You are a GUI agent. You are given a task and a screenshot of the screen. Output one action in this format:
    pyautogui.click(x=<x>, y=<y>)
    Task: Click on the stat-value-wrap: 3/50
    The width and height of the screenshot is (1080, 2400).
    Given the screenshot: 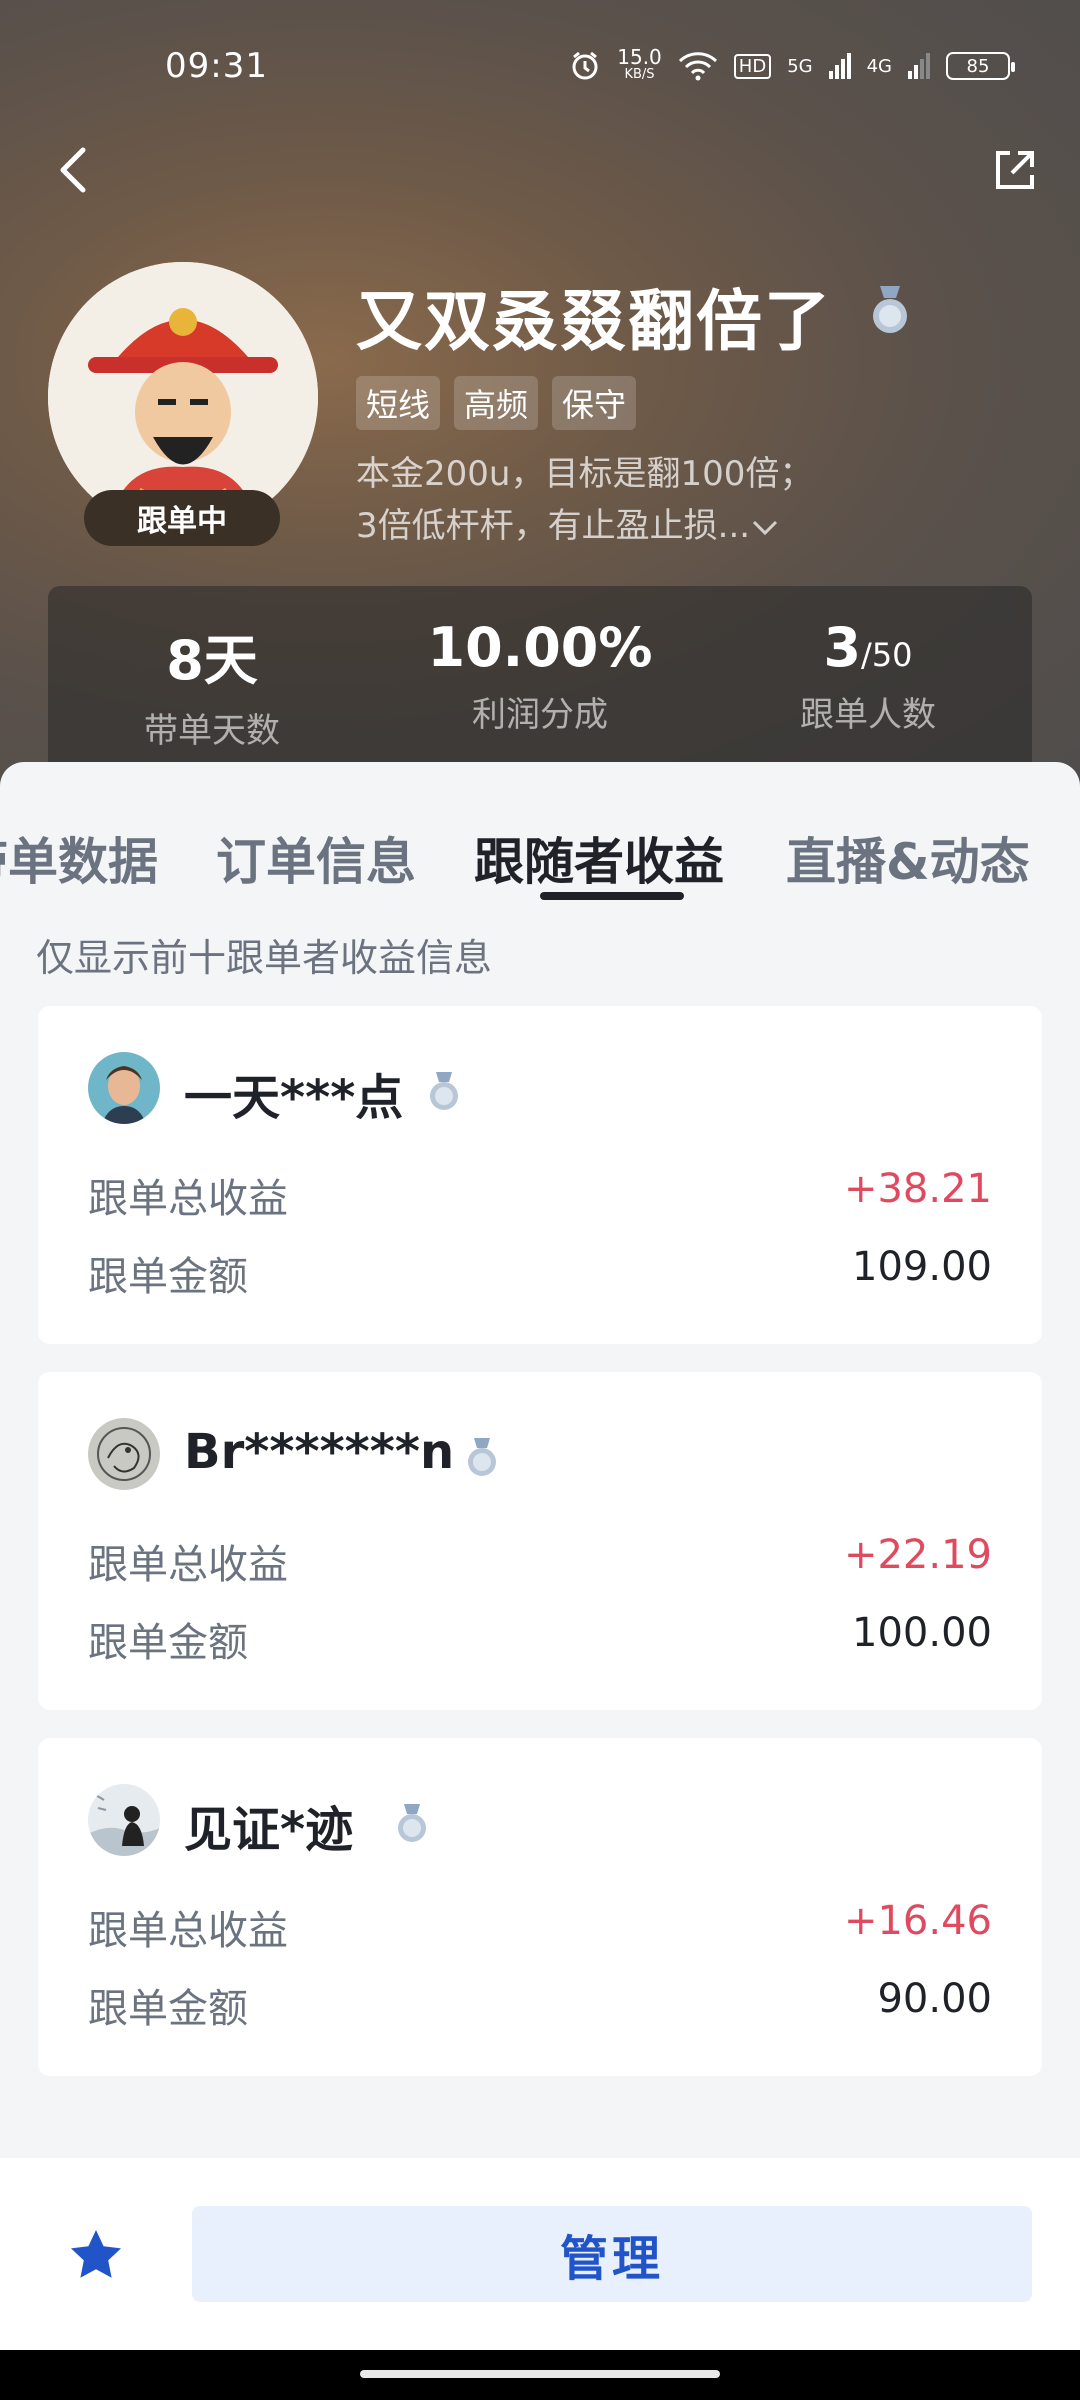 What is the action you would take?
    pyautogui.click(x=867, y=647)
    